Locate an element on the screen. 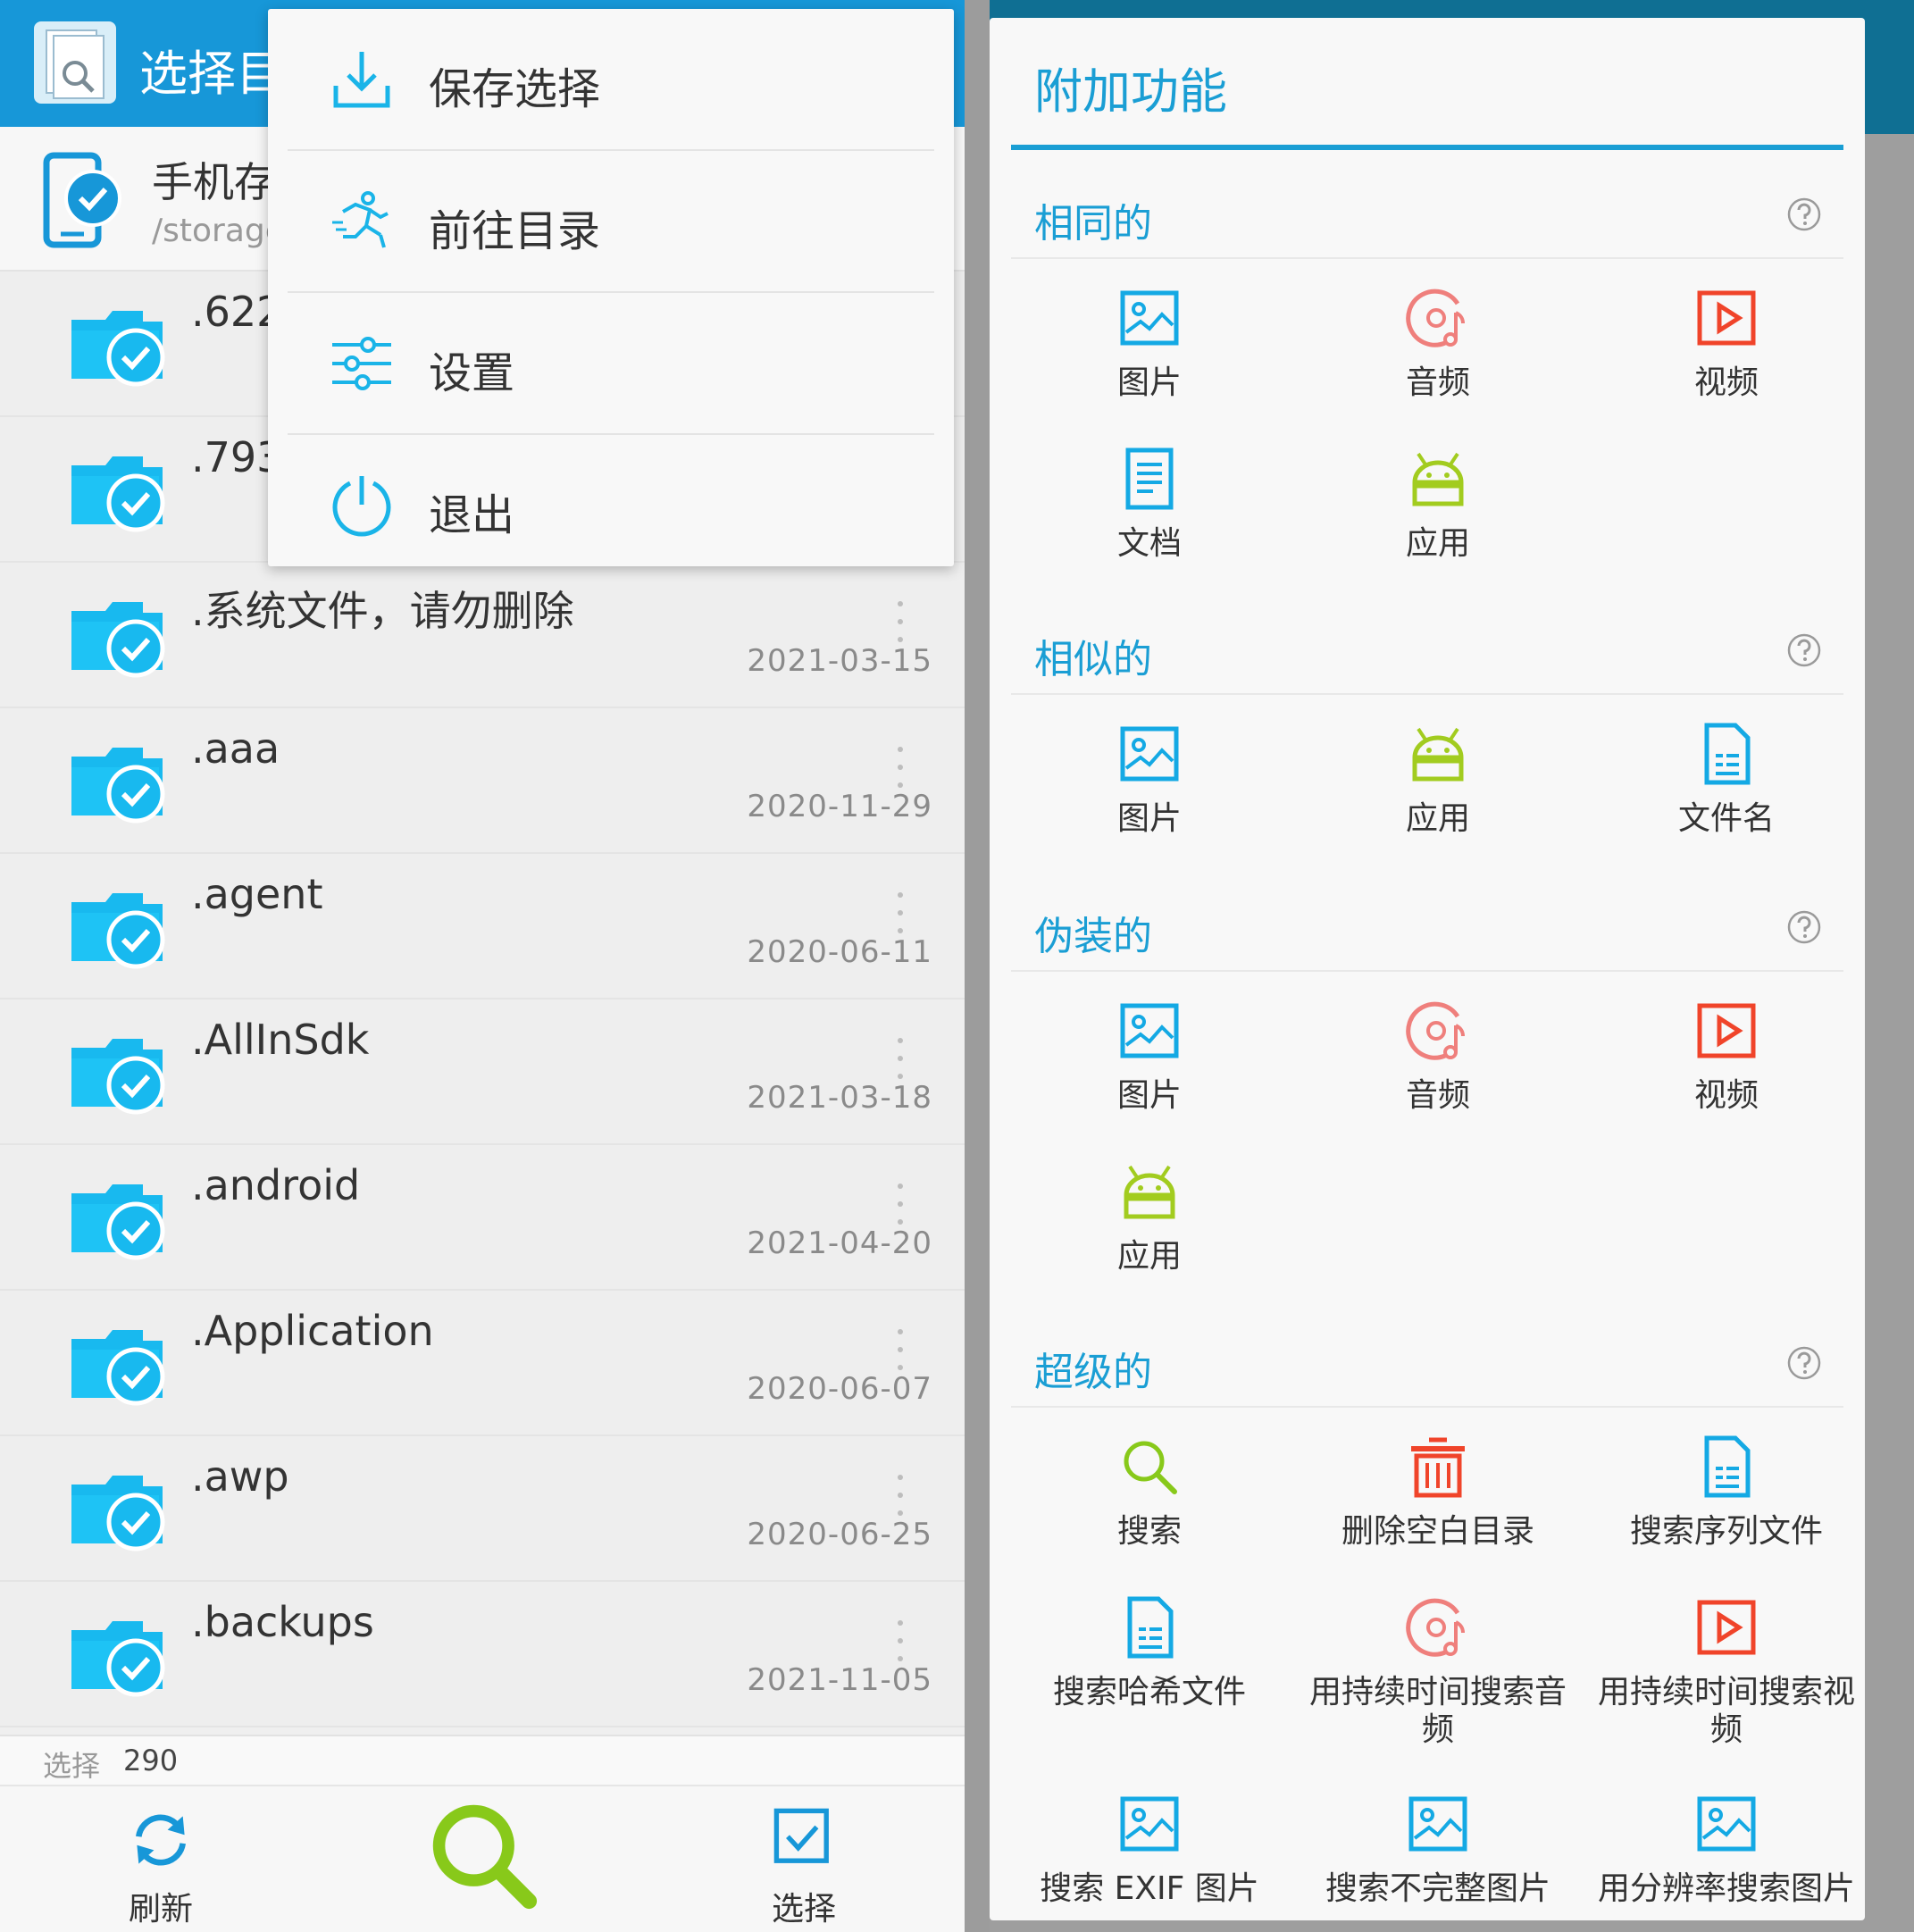 The height and width of the screenshot is (1932, 1914). feature-label: 用持续时间搜索音频 is located at coordinates (1437, 1711).